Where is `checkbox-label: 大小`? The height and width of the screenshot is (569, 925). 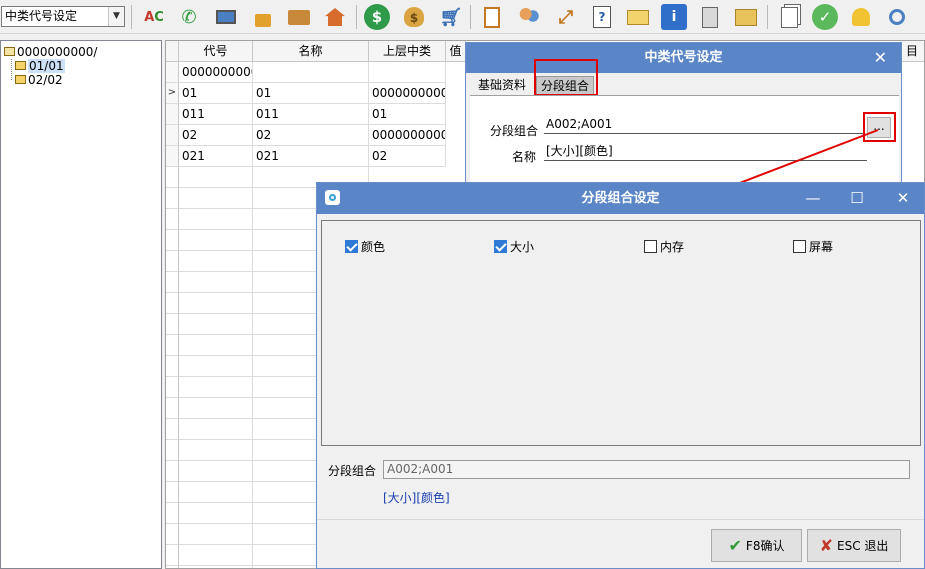 checkbox-label: 大小 is located at coordinates (522, 247).